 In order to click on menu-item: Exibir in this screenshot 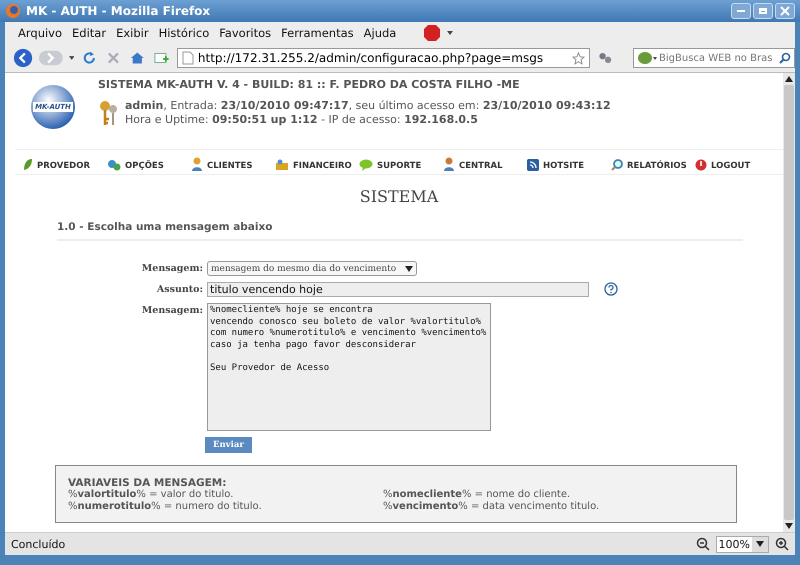, I will do `click(132, 33)`.